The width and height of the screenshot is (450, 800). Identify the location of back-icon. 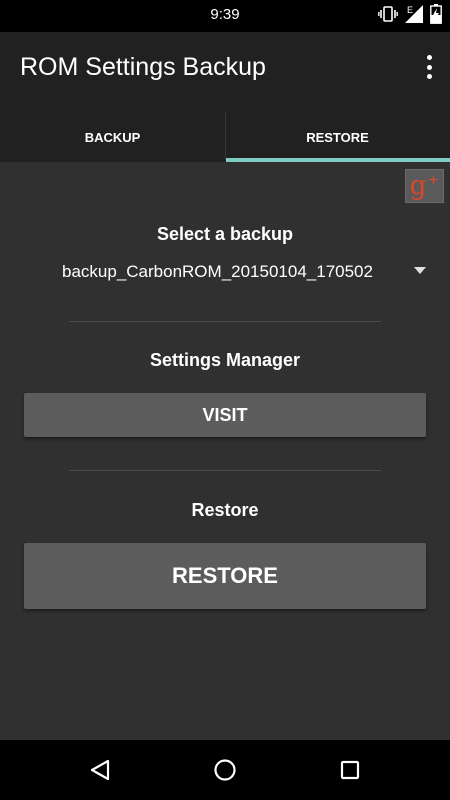
(100, 770).